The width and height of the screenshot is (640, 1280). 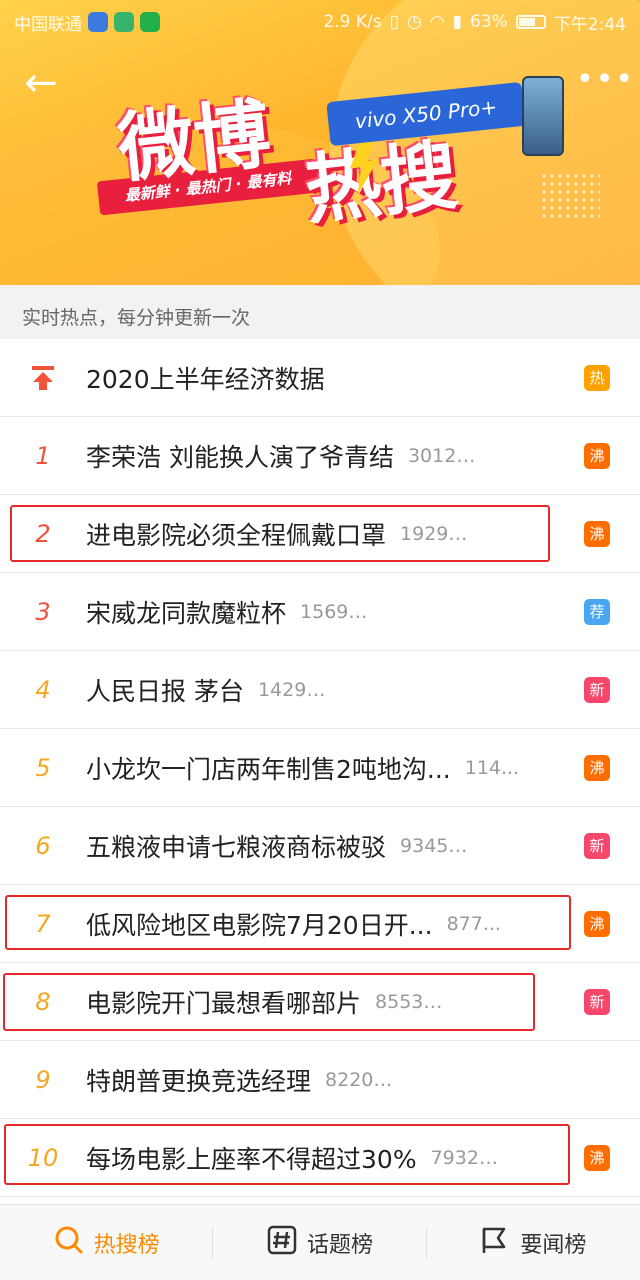 I want to click on rank-number: 6, so click(x=43, y=845).